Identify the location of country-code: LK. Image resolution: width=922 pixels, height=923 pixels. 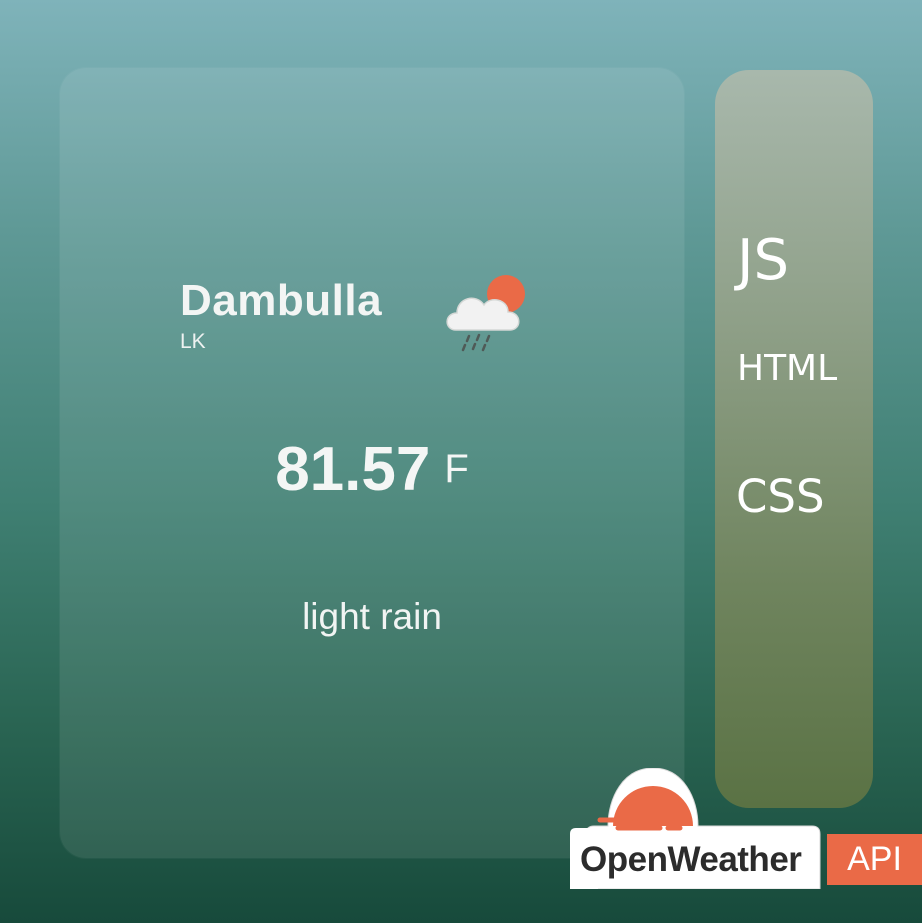
(193, 341).